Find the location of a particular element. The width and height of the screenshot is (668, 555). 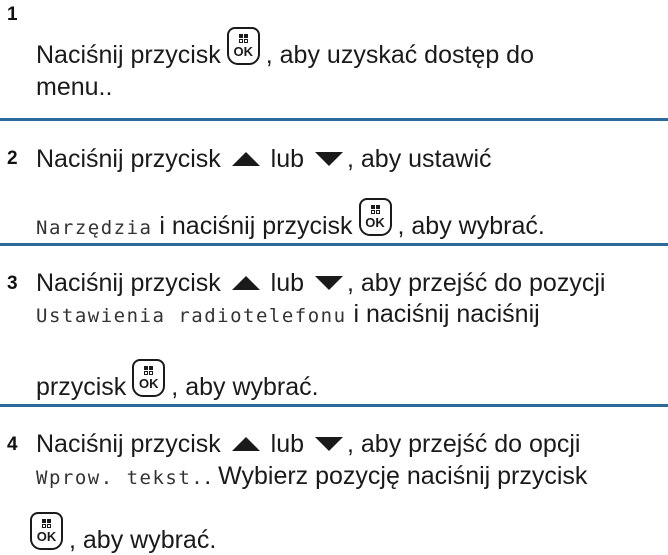

step-number: 1 is located at coordinates (12, 14).